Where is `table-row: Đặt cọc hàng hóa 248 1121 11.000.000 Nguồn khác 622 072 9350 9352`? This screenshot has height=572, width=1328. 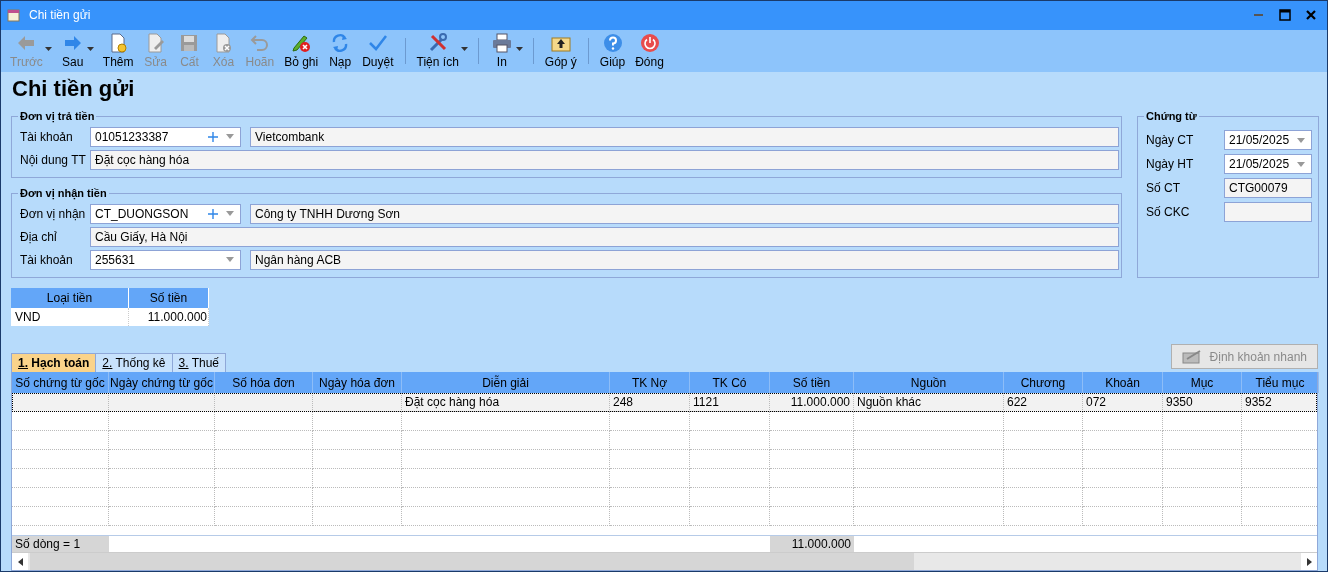
table-row: Đặt cọc hàng hóa 248 1121 11.000.000 Nguồn khác 622 072 9350 9352 is located at coordinates (664, 402).